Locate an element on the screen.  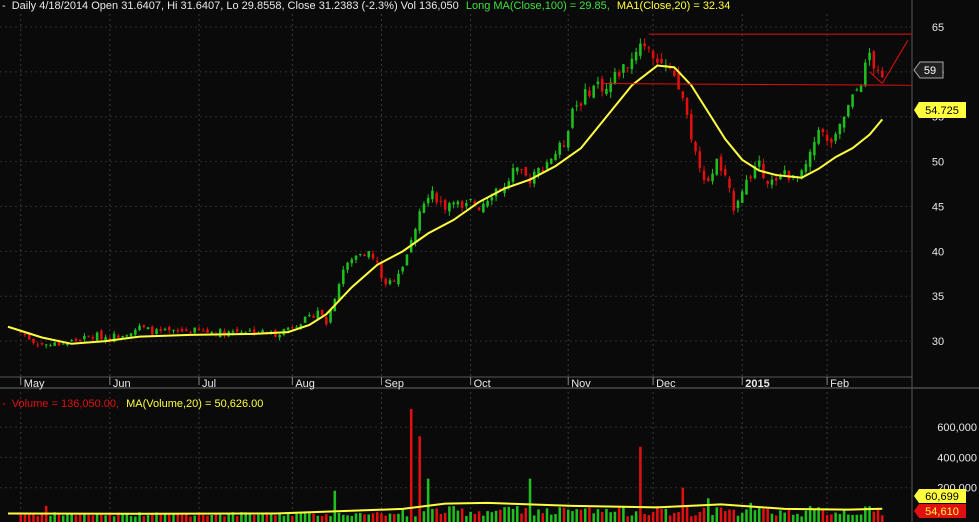
x-tick-label: Aug is located at coordinates (305, 384).